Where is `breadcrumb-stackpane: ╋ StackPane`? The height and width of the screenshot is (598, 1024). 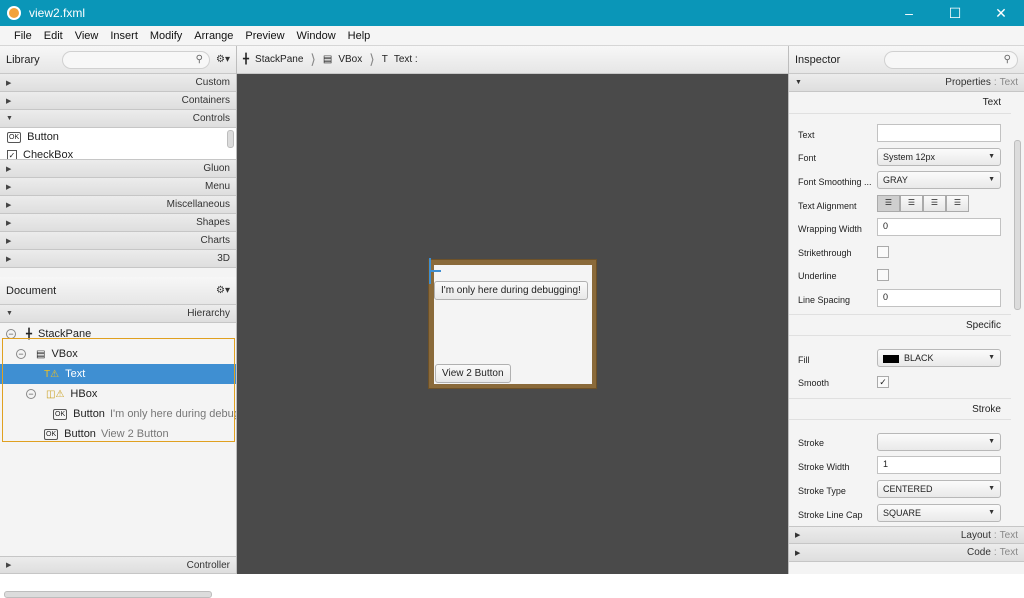
breadcrumb-stackpane: ╋ StackPane is located at coordinates (273, 59).